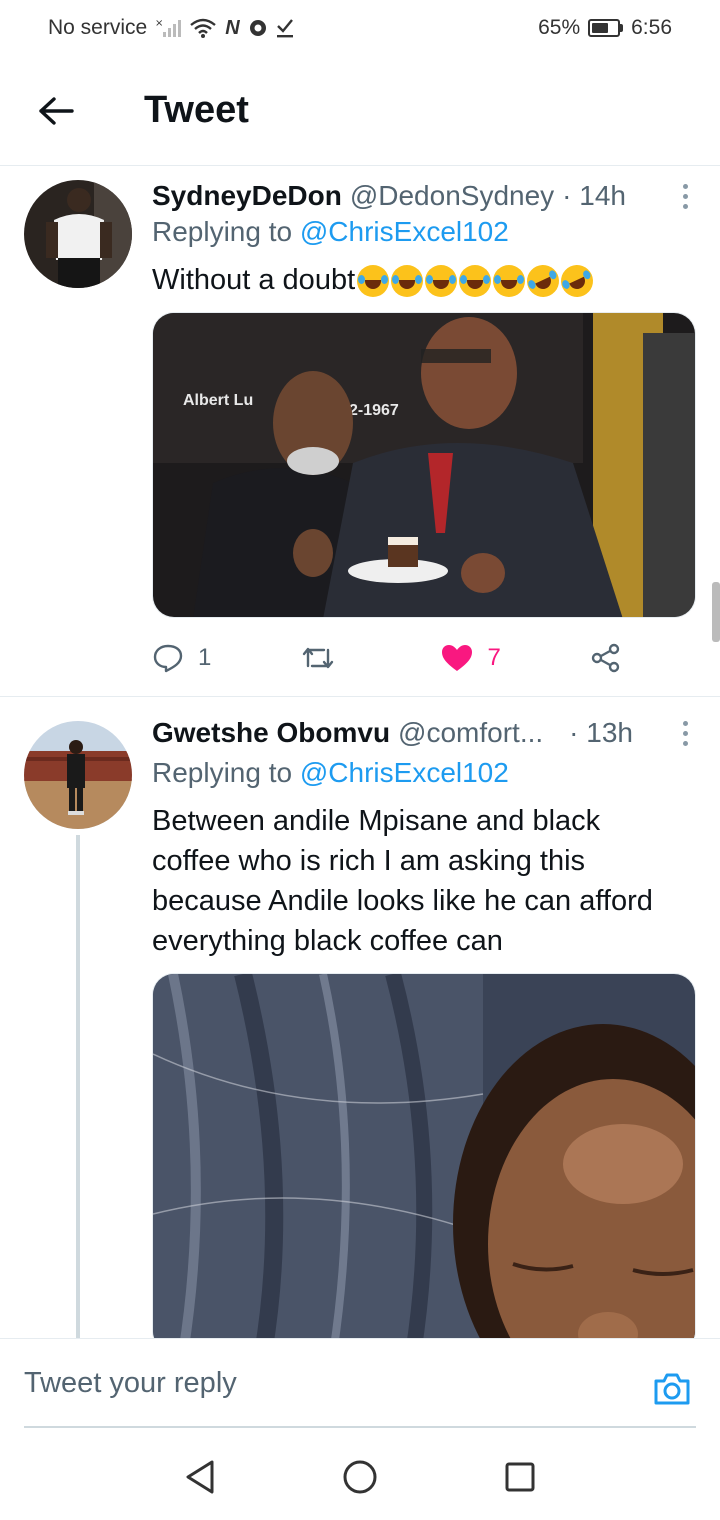  What do you see at coordinates (402, 901) in the screenshot?
I see `tweet-text-line: because Andile looks like he can afford` at bounding box center [402, 901].